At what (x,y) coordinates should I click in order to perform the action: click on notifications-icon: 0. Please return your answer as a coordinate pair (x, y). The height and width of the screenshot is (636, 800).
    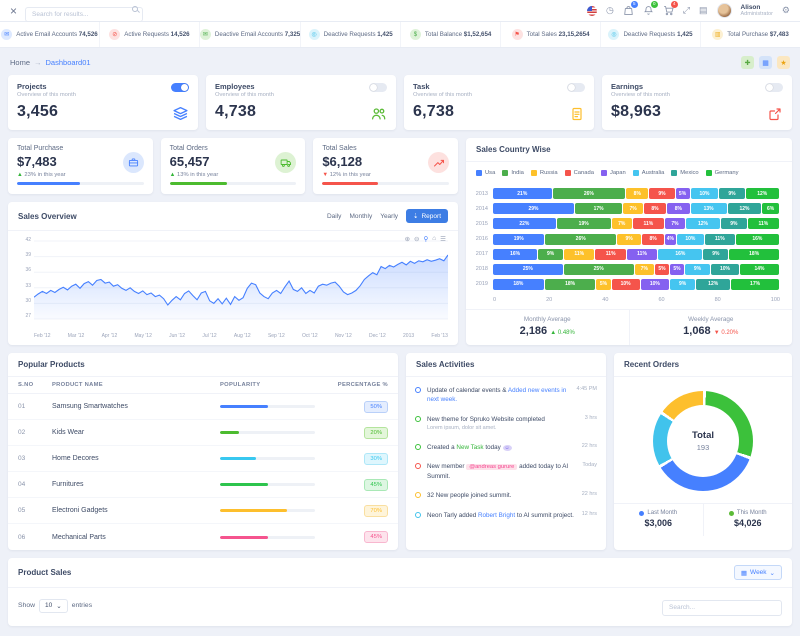
    Looking at the image, I should click on (650, 8).